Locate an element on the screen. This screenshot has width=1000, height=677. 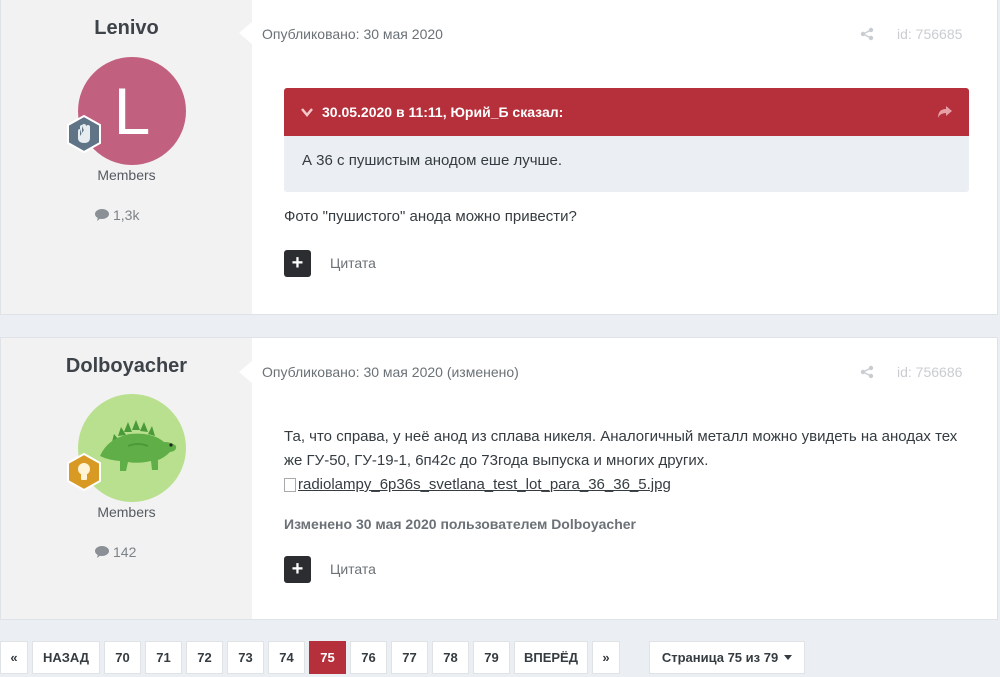
quote-body: А 36 с пушистым анодом еше лучше. is located at coordinates (432, 160).